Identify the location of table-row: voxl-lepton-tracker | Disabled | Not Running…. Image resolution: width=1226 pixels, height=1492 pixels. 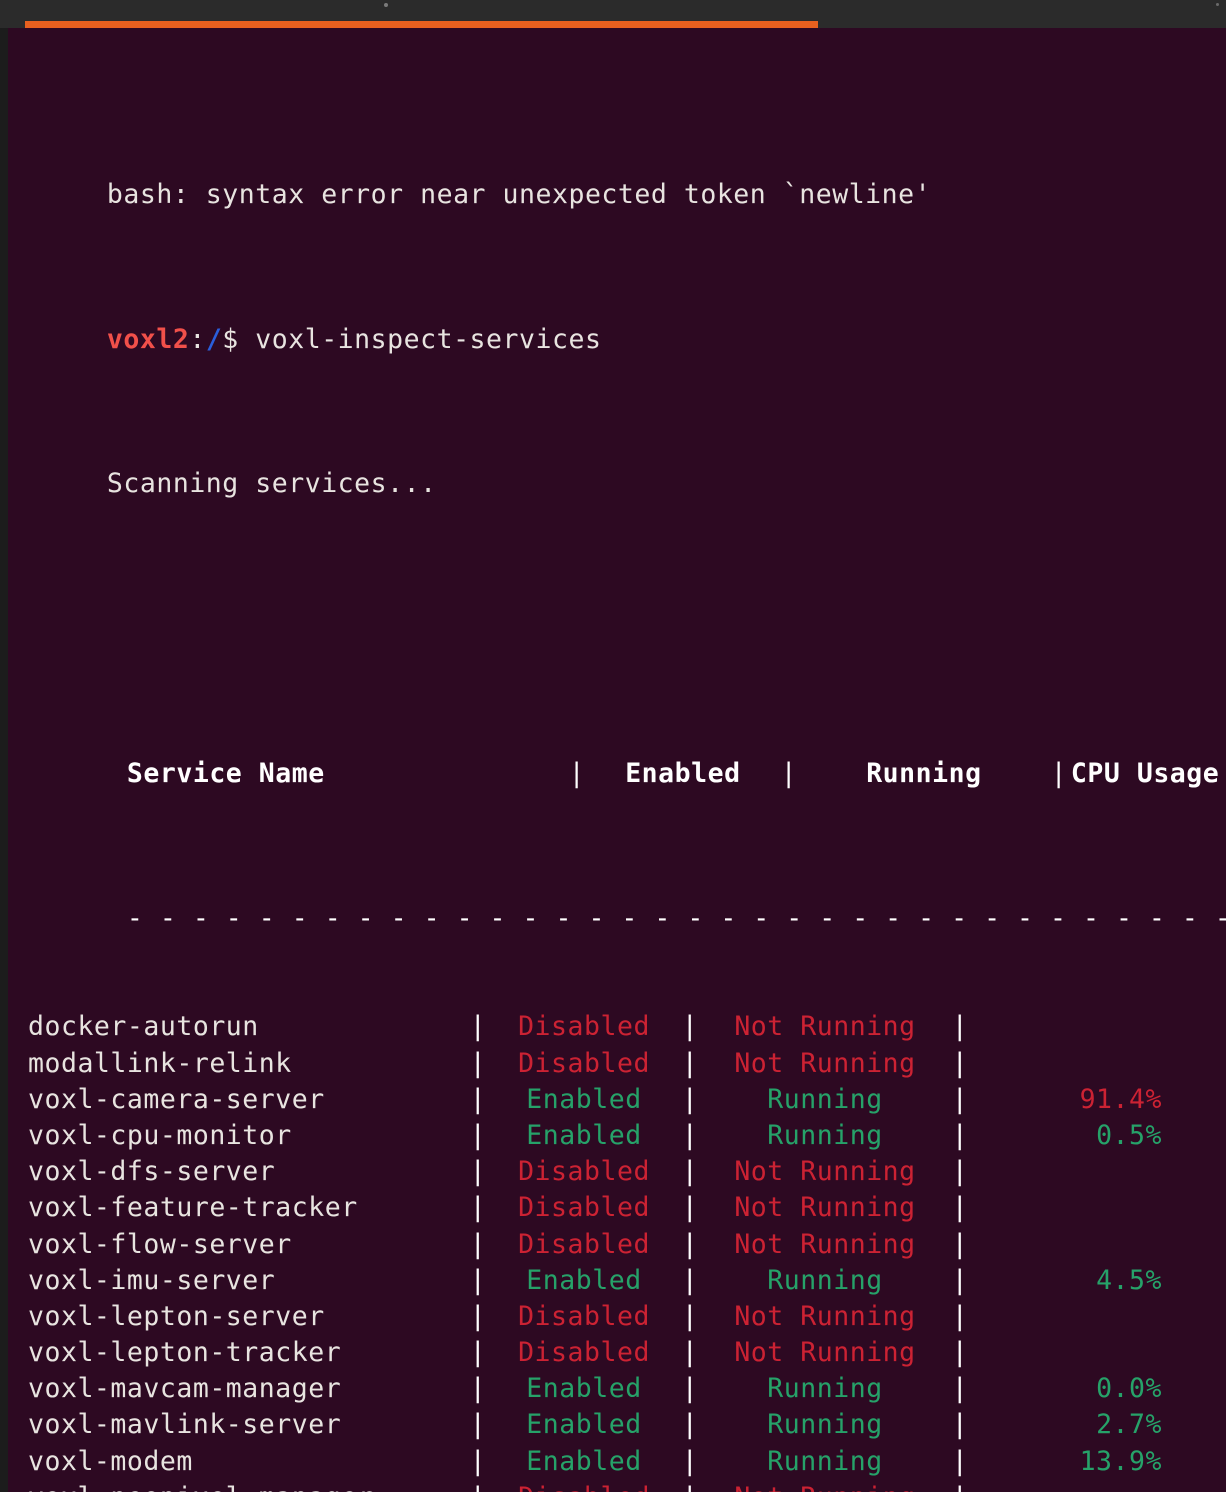
(617, 1353).